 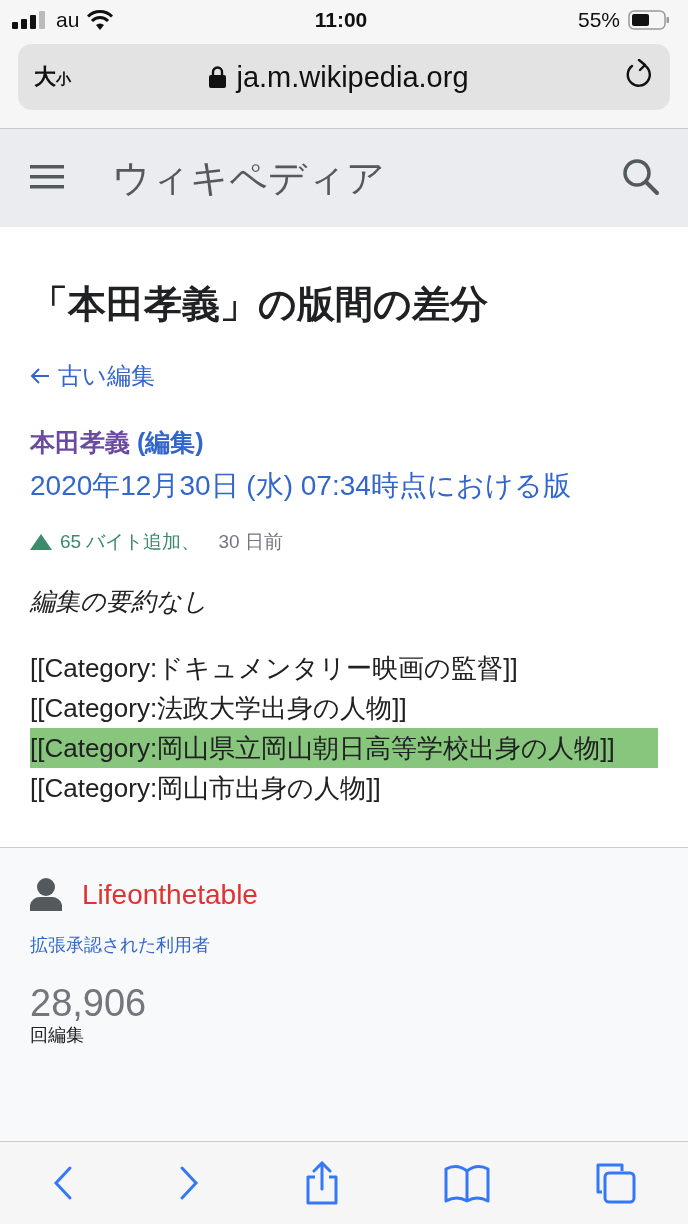 What do you see at coordinates (130, 542) in the screenshot?
I see `bytes-added: 65 バイト追加、` at bounding box center [130, 542].